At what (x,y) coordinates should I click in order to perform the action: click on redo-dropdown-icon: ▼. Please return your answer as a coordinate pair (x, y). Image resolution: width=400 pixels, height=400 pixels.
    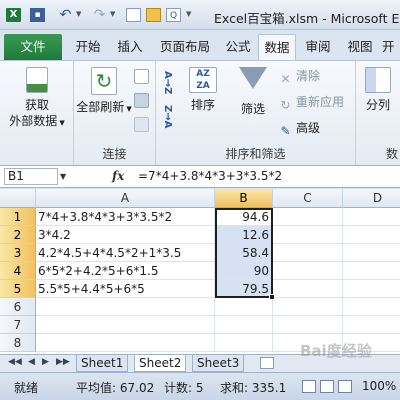
    Looking at the image, I should click on (112, 14).